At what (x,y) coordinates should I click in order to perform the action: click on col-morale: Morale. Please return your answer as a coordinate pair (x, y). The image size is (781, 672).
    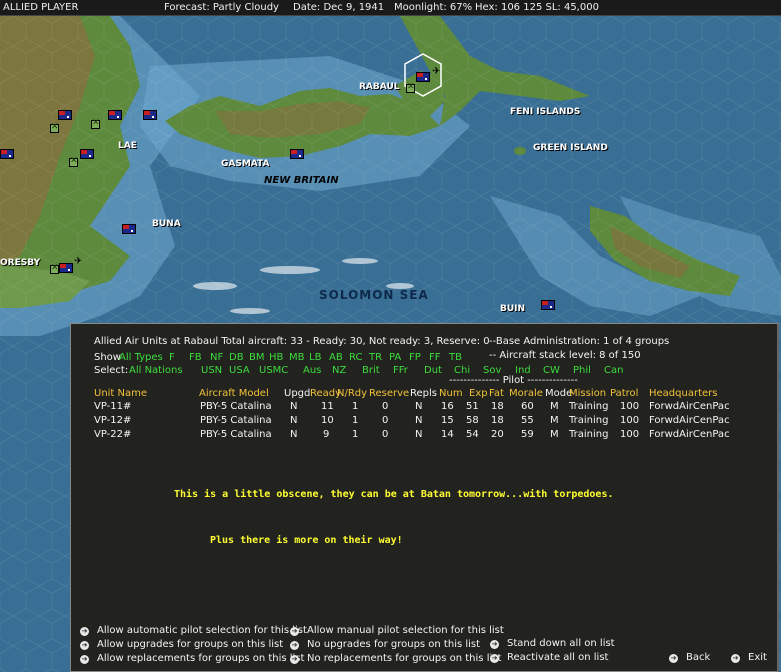
    Looking at the image, I should click on (526, 393).